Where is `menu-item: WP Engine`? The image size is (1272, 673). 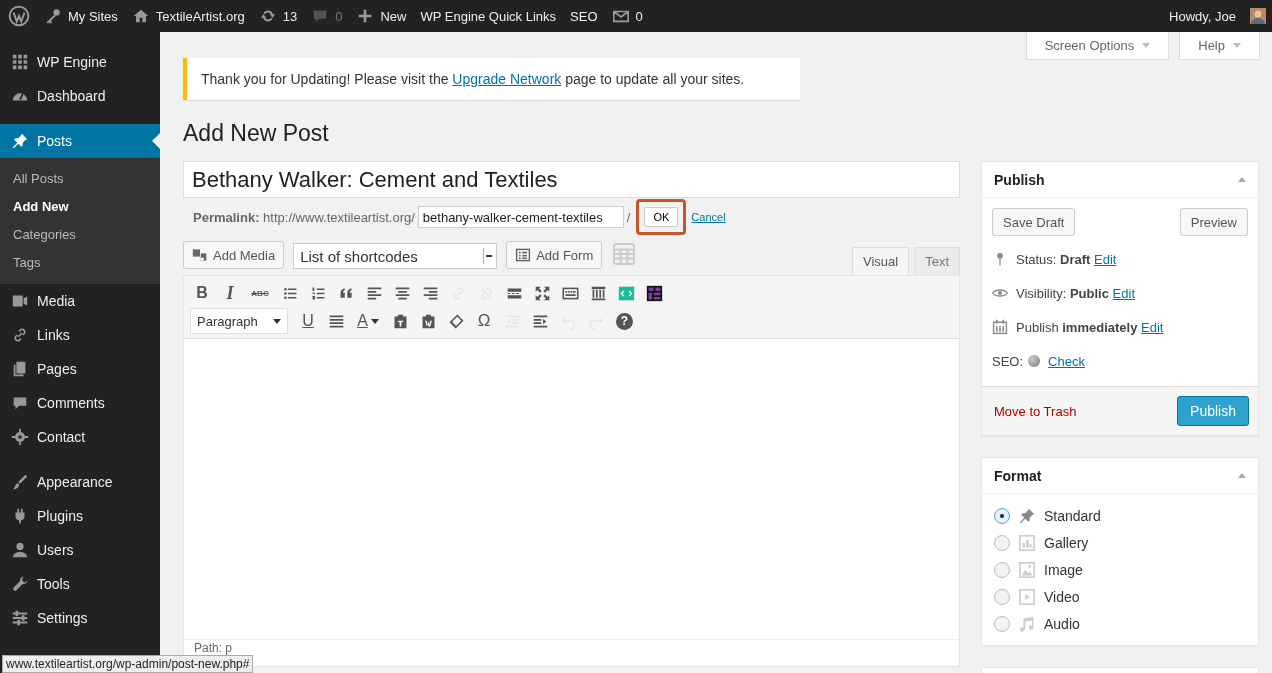
menu-item: WP Engine is located at coordinates (80, 62).